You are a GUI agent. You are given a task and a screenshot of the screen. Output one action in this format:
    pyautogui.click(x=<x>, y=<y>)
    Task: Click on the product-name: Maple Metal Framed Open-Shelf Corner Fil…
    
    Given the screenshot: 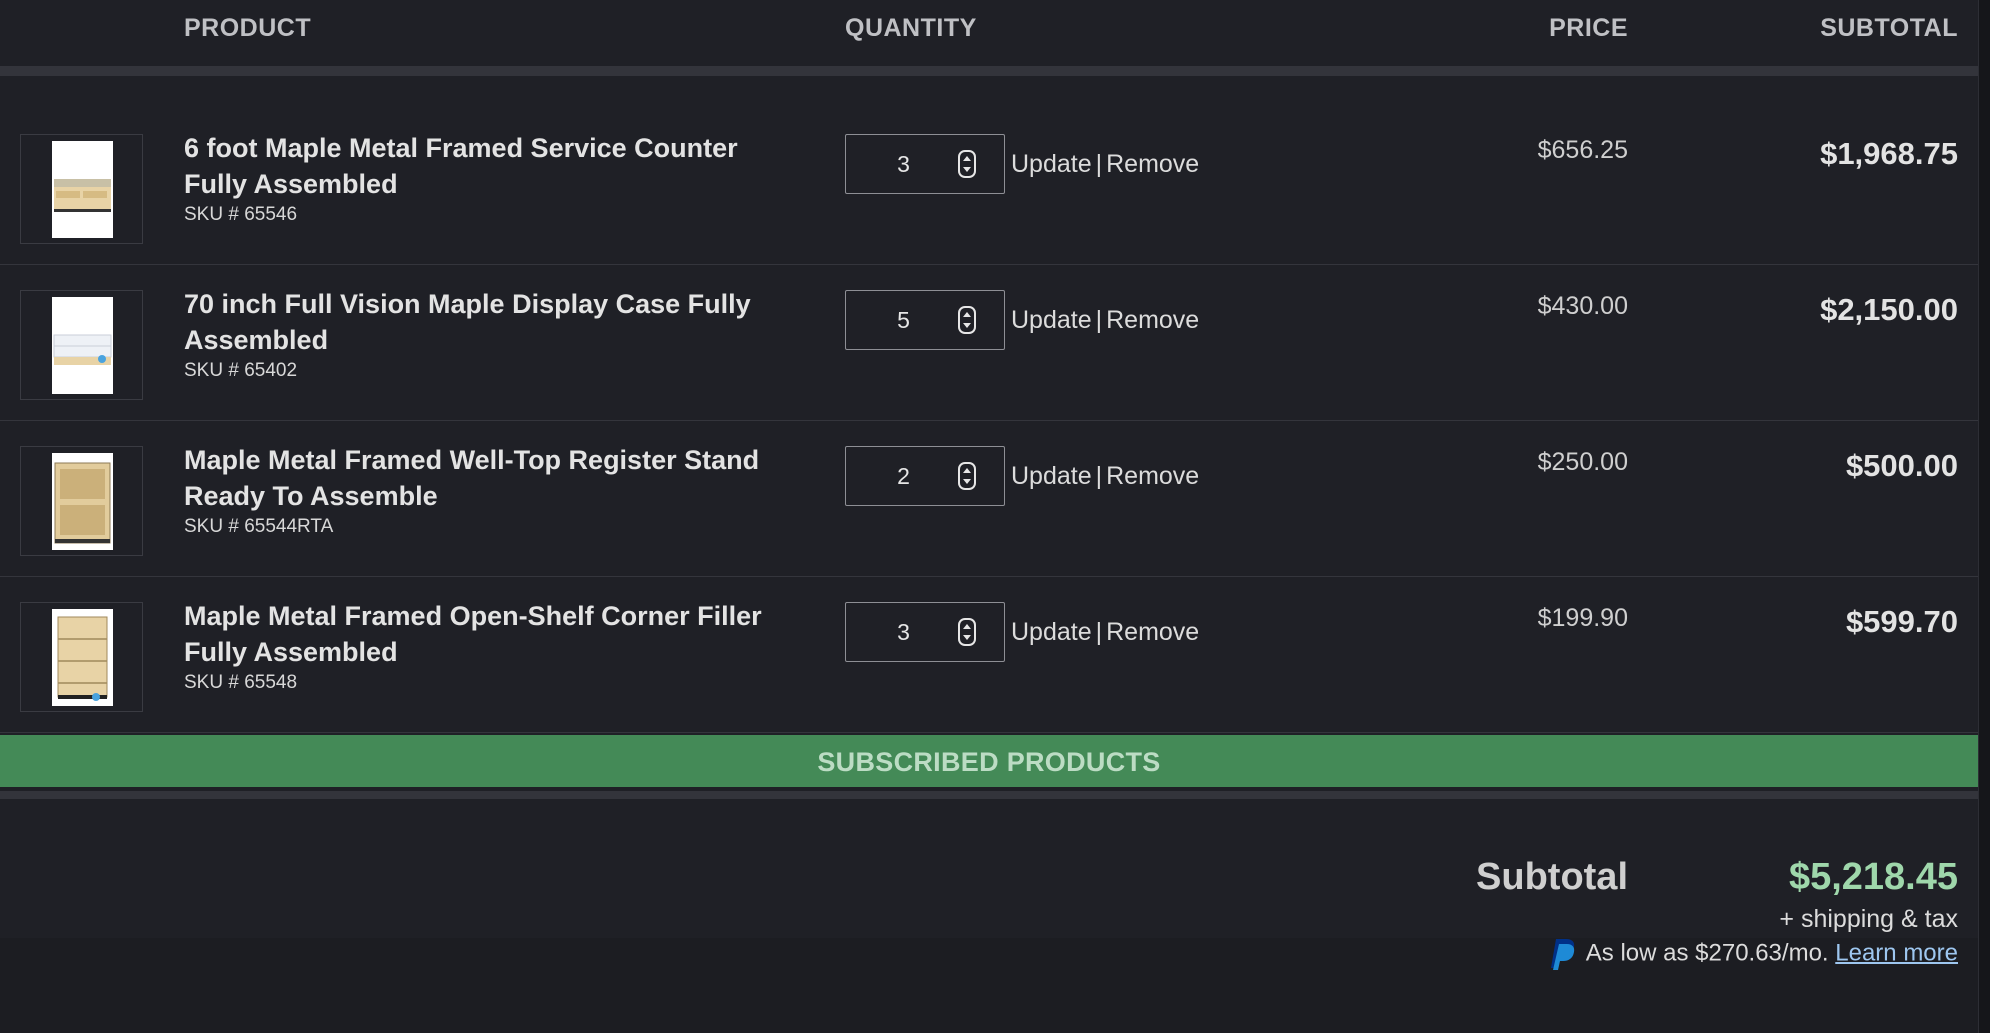 What is the action you would take?
    pyautogui.click(x=484, y=634)
    